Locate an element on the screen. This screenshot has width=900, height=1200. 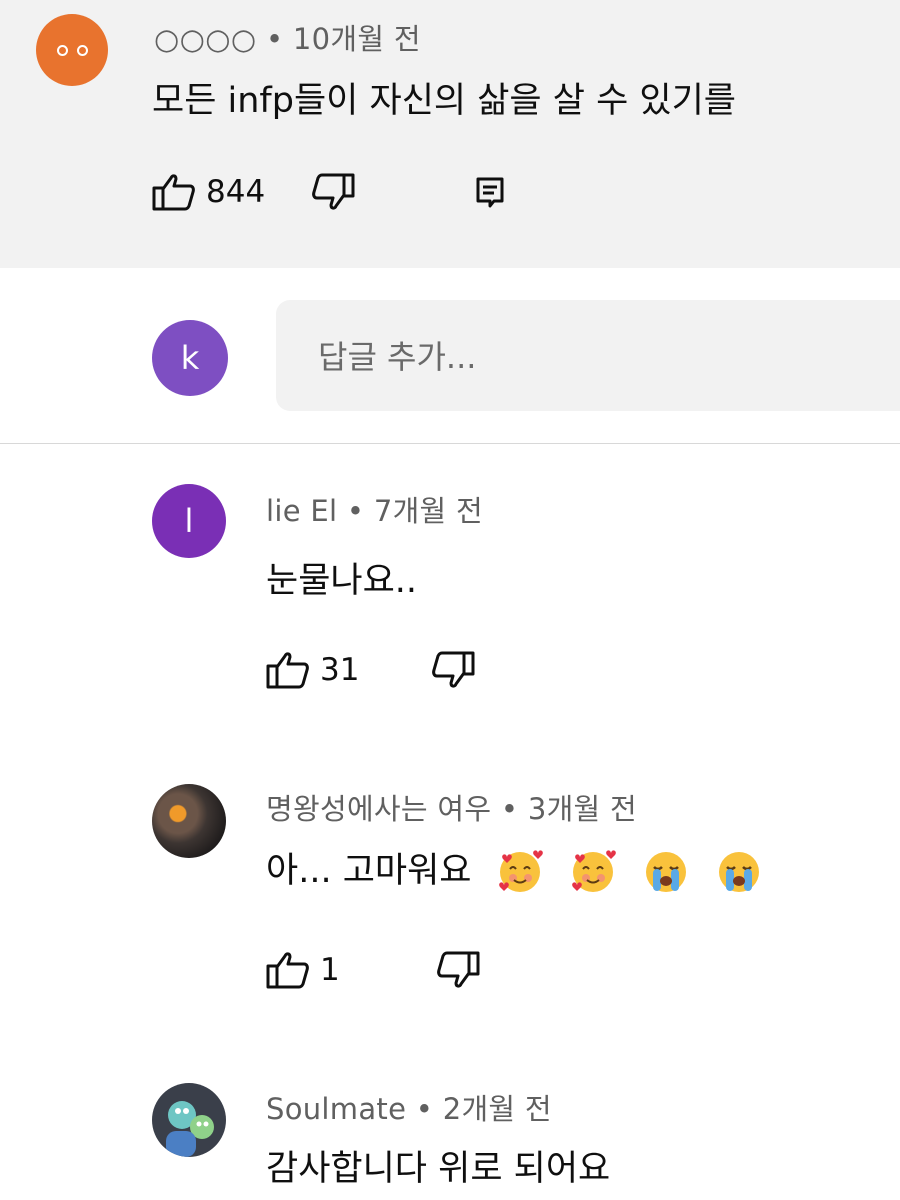
comment-text: 모든 infp들이 자신의 삶을 살 수 있기를 is located at coordinates (444, 101).